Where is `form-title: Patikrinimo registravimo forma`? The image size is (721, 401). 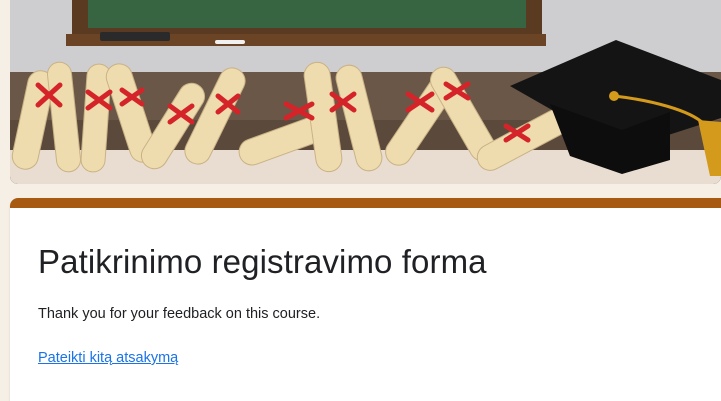
form-title: Patikrinimo registravimo forma is located at coordinates (262, 261).